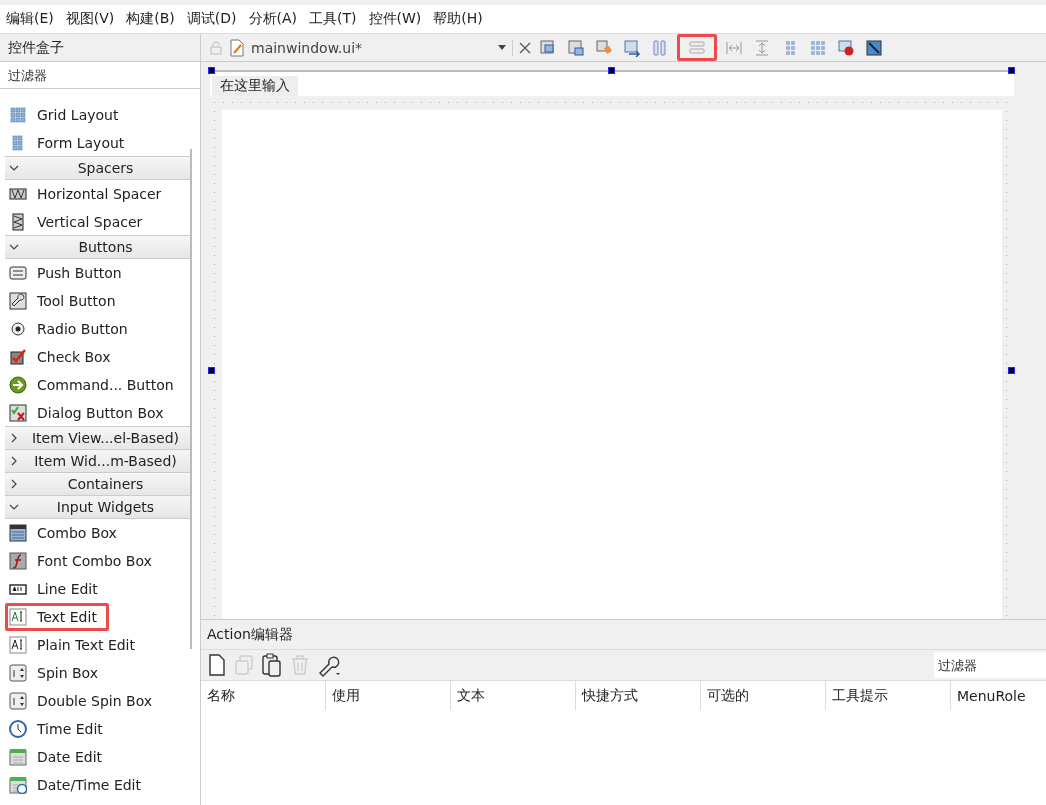  I want to click on widget-item: Vertical Spacer, so click(97, 222).